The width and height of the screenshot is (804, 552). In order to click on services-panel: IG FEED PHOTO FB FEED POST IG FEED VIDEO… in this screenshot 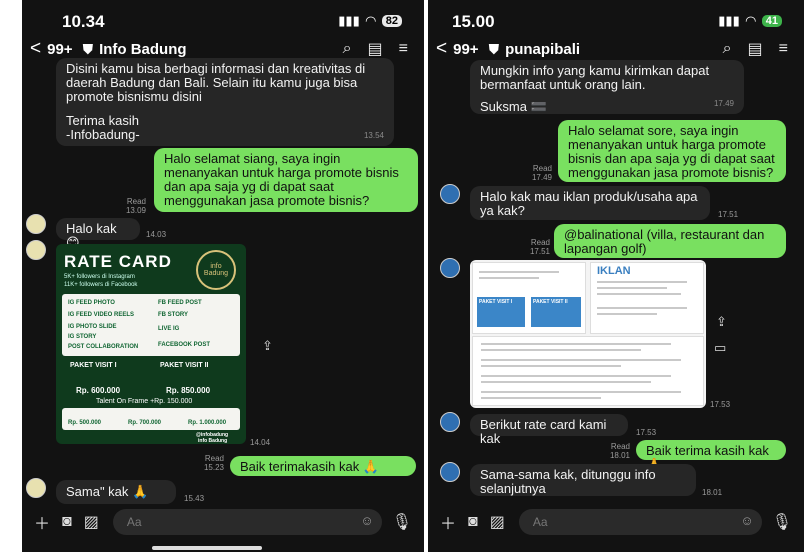, I will do `click(151, 325)`.